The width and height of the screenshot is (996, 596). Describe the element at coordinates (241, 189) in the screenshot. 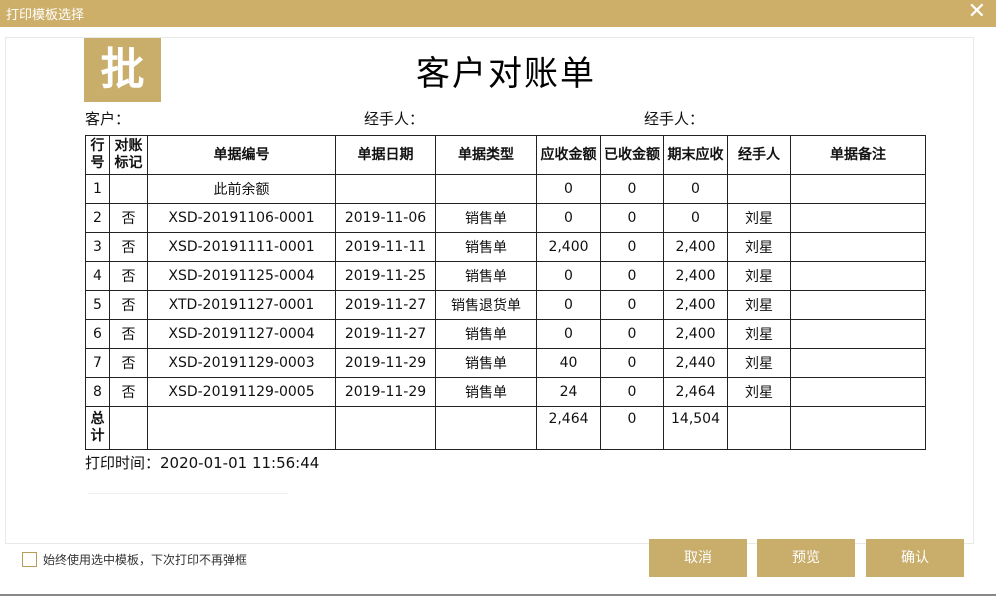

I see `table-cell: 此前余额` at that location.